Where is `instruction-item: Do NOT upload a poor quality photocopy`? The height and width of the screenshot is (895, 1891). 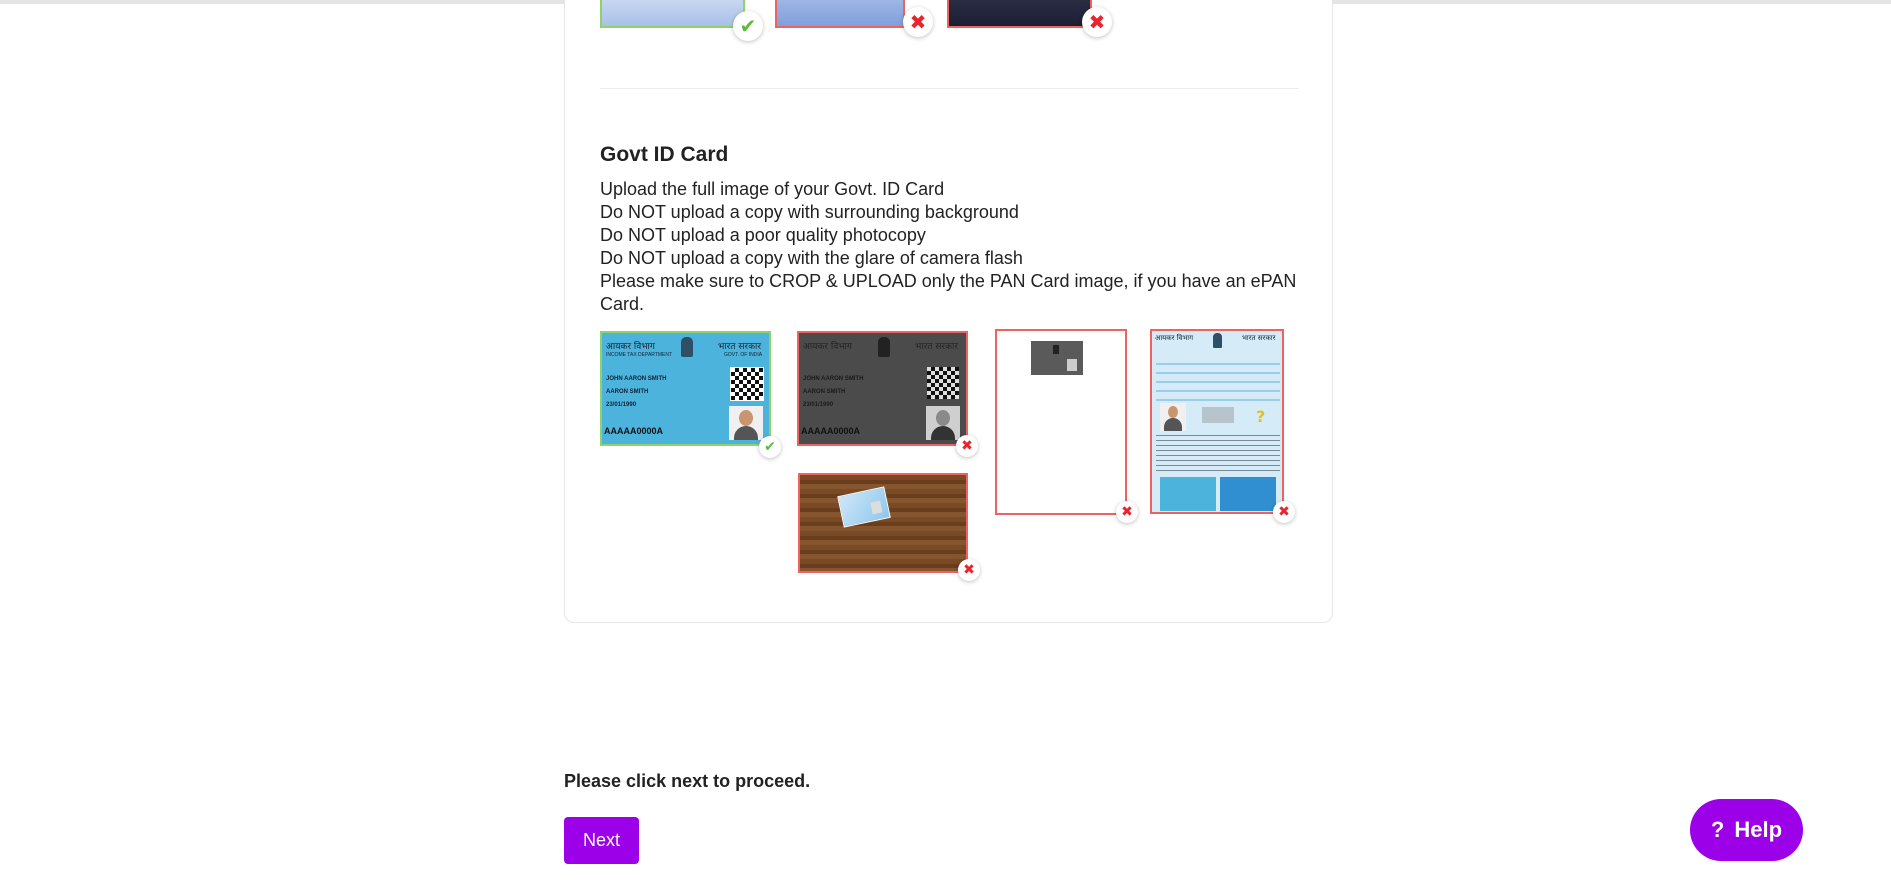
instruction-item: Do NOT upload a poor quality photocopy is located at coordinates (763, 235).